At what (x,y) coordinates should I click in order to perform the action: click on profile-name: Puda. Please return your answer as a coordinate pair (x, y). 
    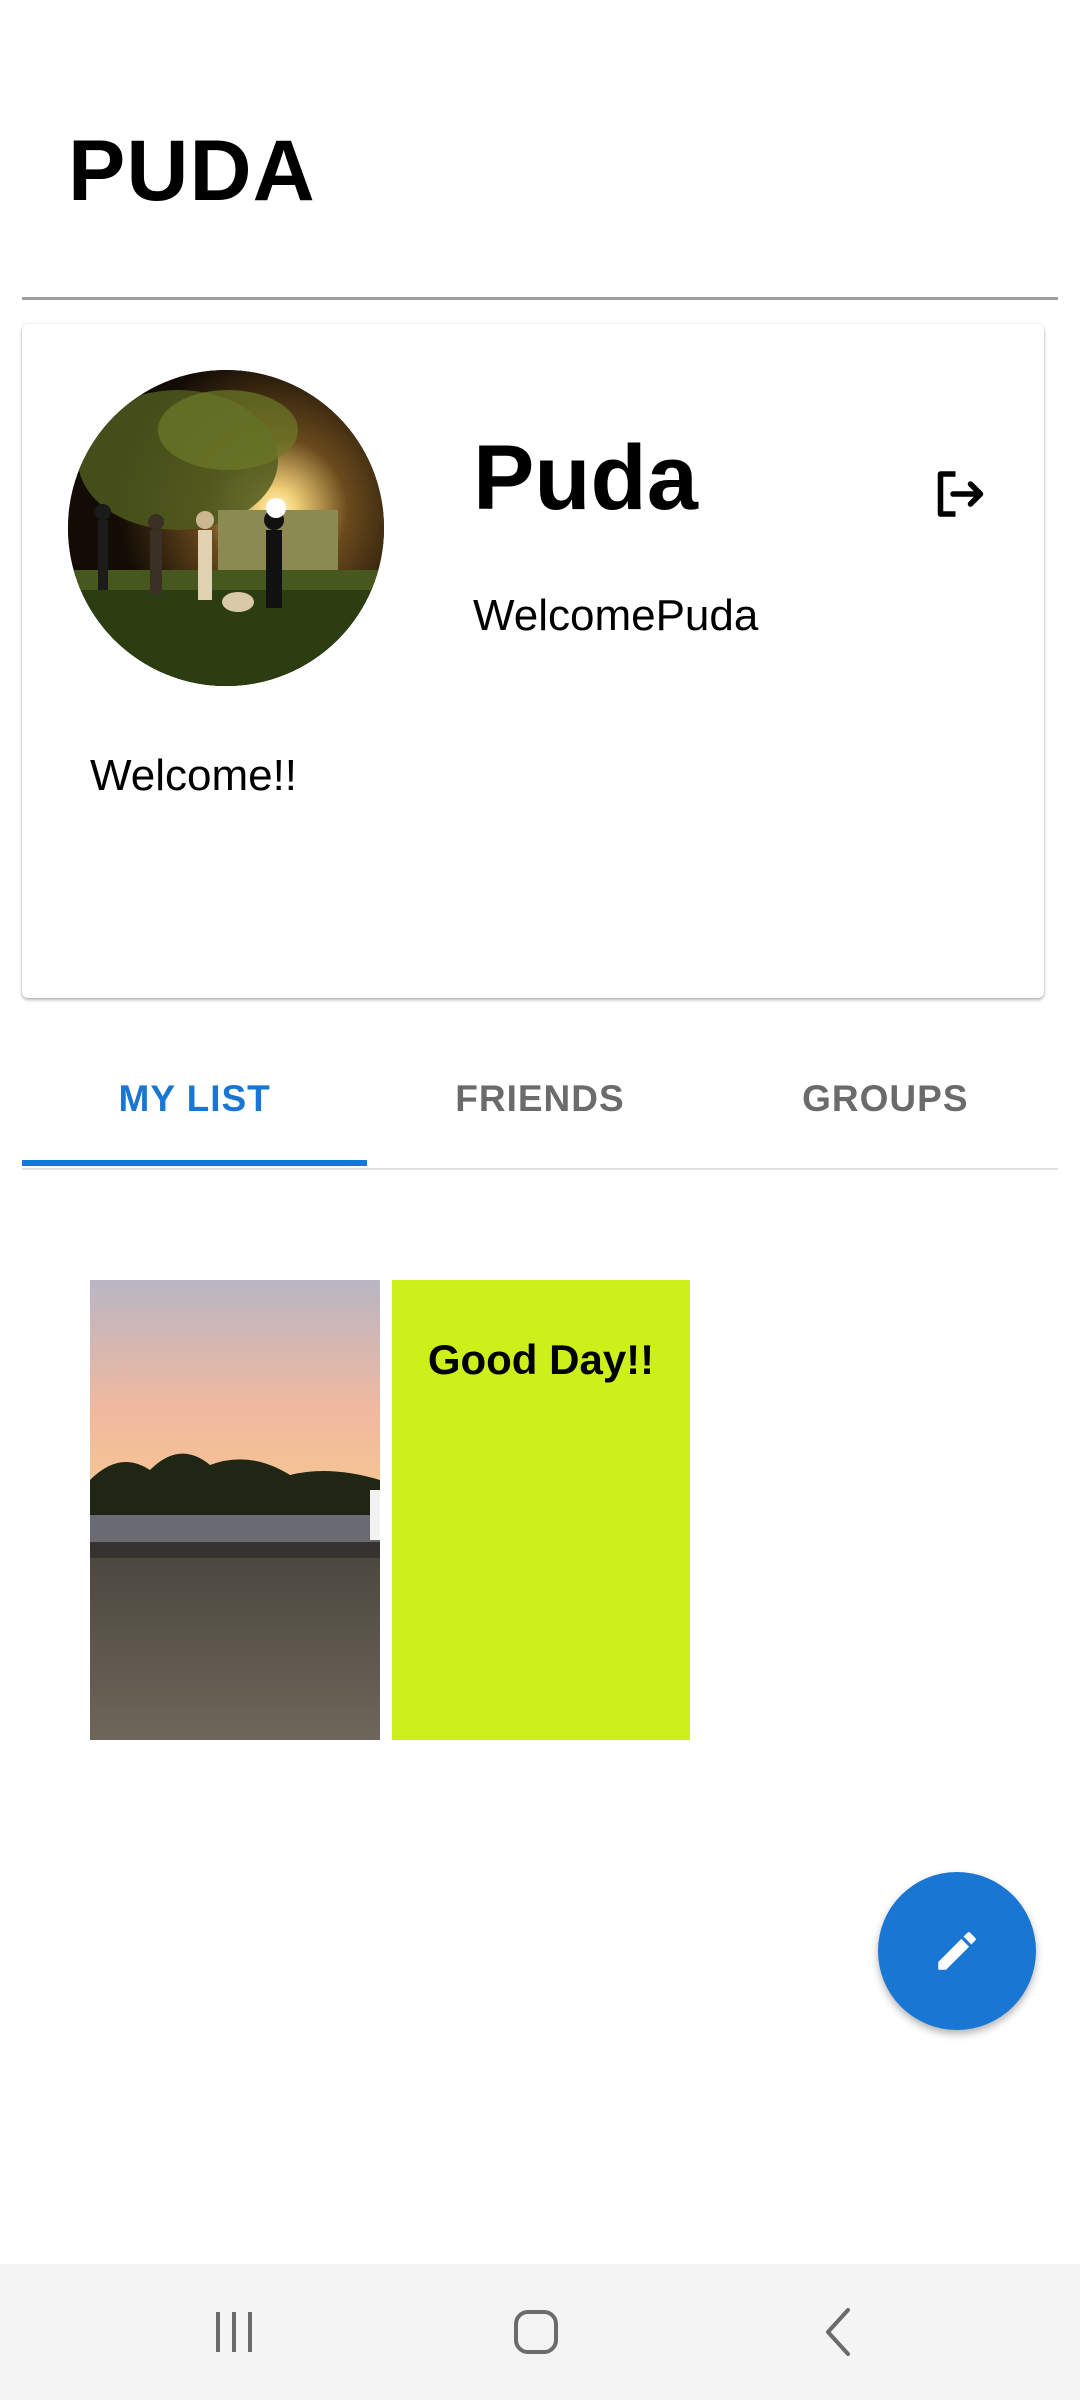
    Looking at the image, I should click on (585, 478).